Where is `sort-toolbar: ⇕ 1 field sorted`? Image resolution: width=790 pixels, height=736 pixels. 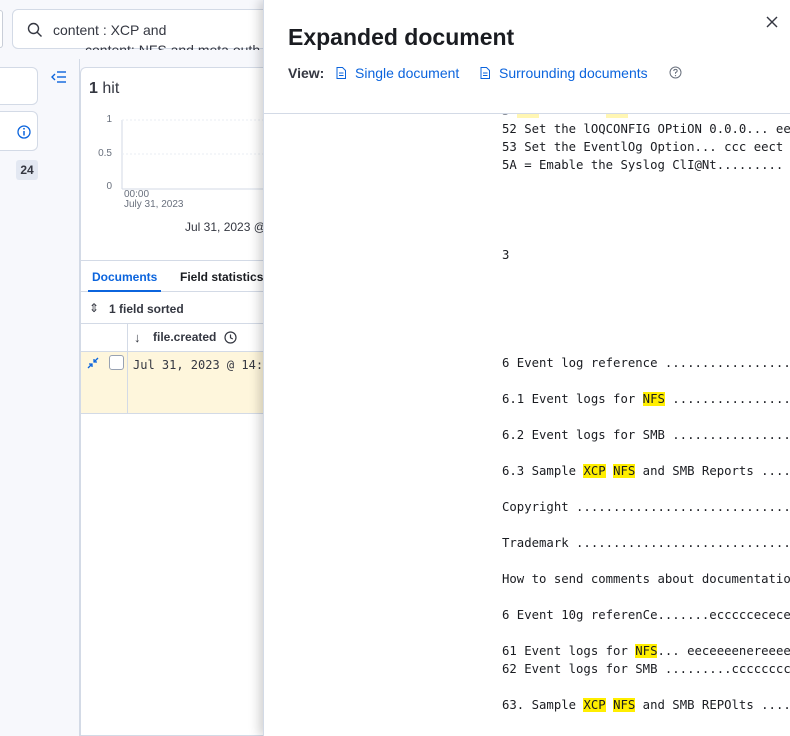 sort-toolbar: ⇕ 1 field sorted is located at coordinates (181, 308).